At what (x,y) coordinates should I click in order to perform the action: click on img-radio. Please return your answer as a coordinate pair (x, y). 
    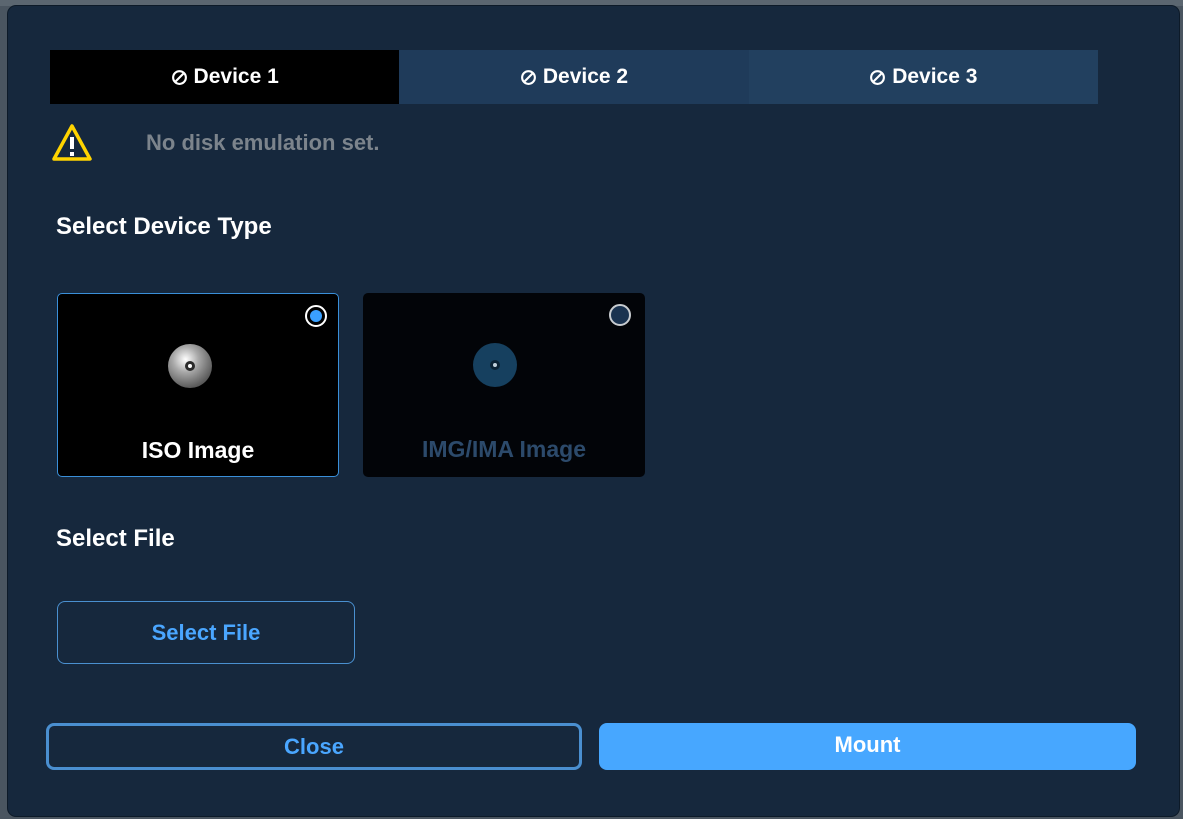
    Looking at the image, I should click on (620, 315).